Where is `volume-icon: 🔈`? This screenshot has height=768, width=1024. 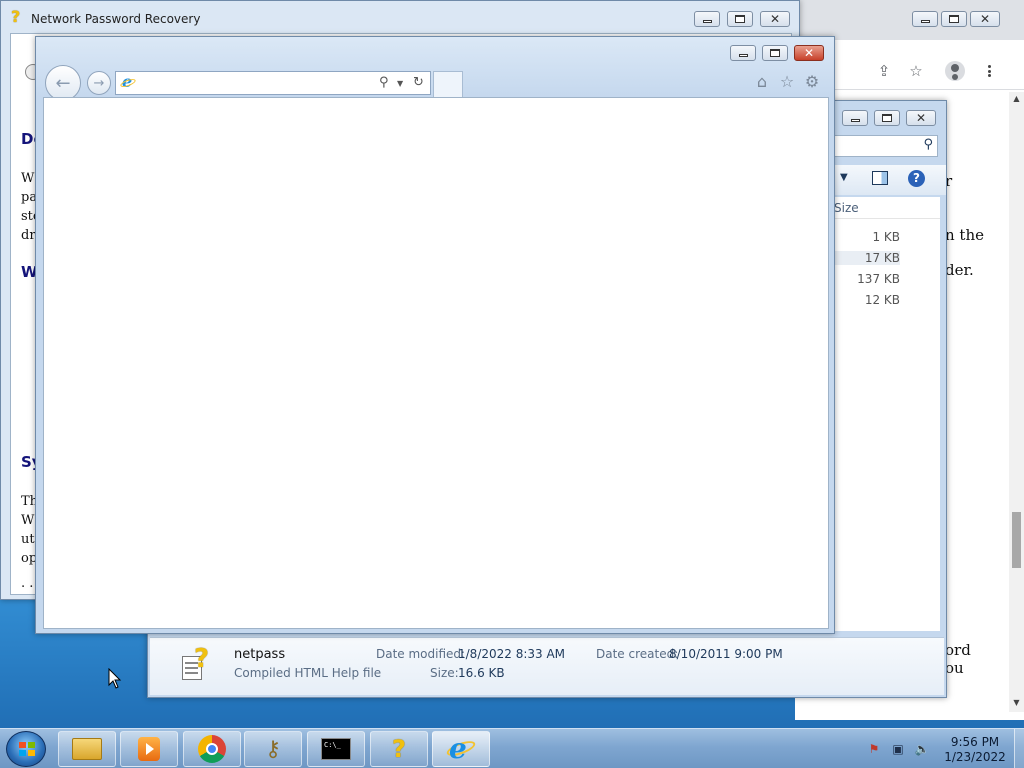 volume-icon: 🔈 is located at coordinates (922, 749).